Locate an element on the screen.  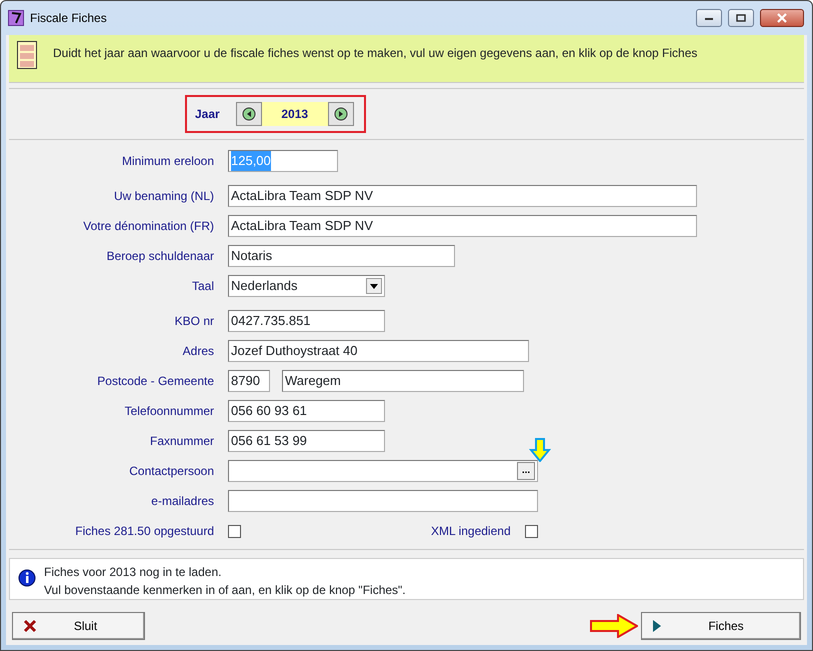
text-field: 056 61 53 99 is located at coordinates (306, 441).